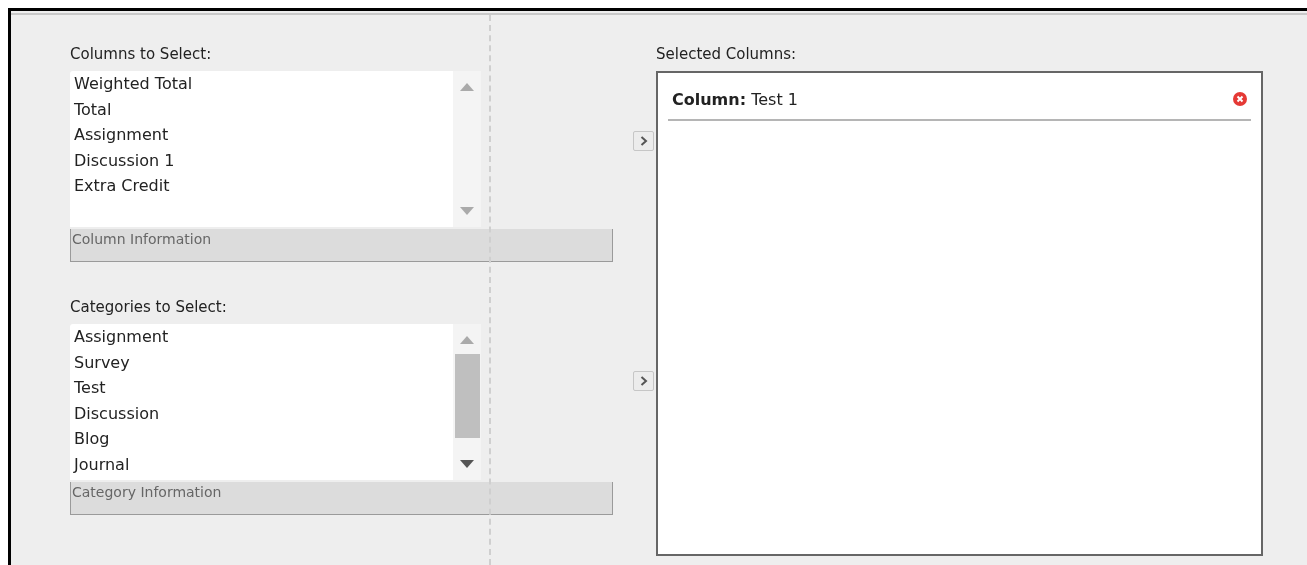 Image resolution: width=1307 pixels, height=565 pixels. What do you see at coordinates (727, 54) in the screenshot?
I see `list-label: Selected Columns:` at bounding box center [727, 54].